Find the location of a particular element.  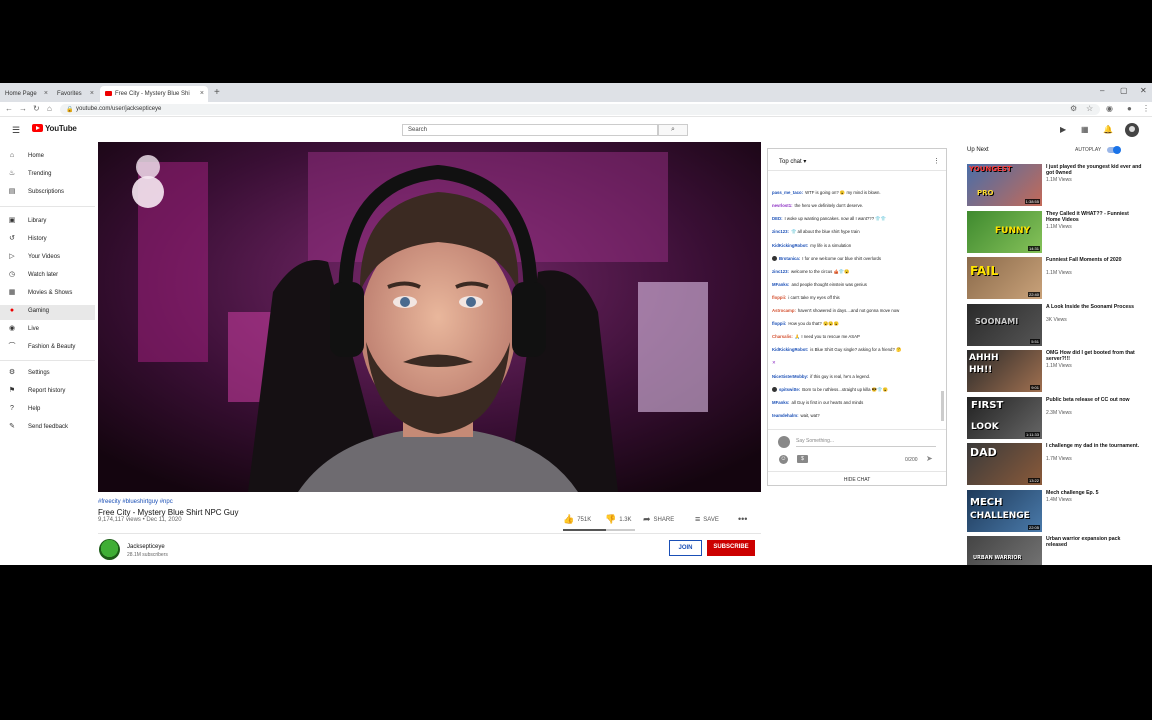

video-thumbnail: DAD 13:22 is located at coordinates (1004, 464).